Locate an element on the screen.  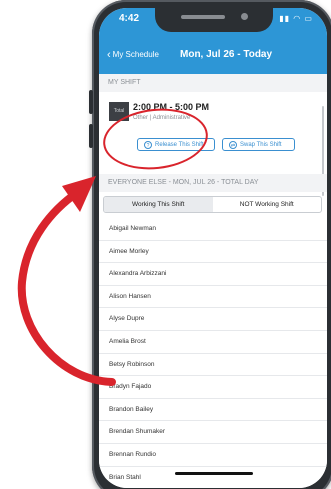
list-item: Alyse Dupre is located at coordinates (213, 319).